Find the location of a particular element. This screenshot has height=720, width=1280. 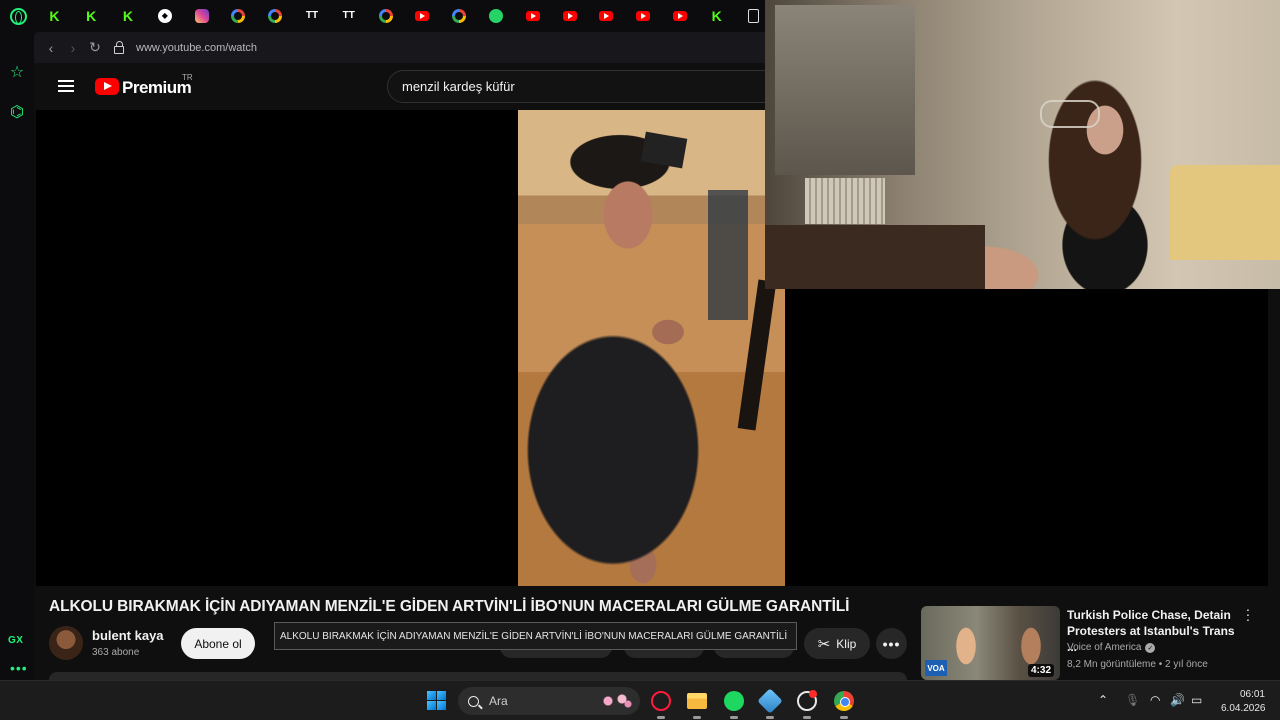

instagram-icon is located at coordinates (201, 16).